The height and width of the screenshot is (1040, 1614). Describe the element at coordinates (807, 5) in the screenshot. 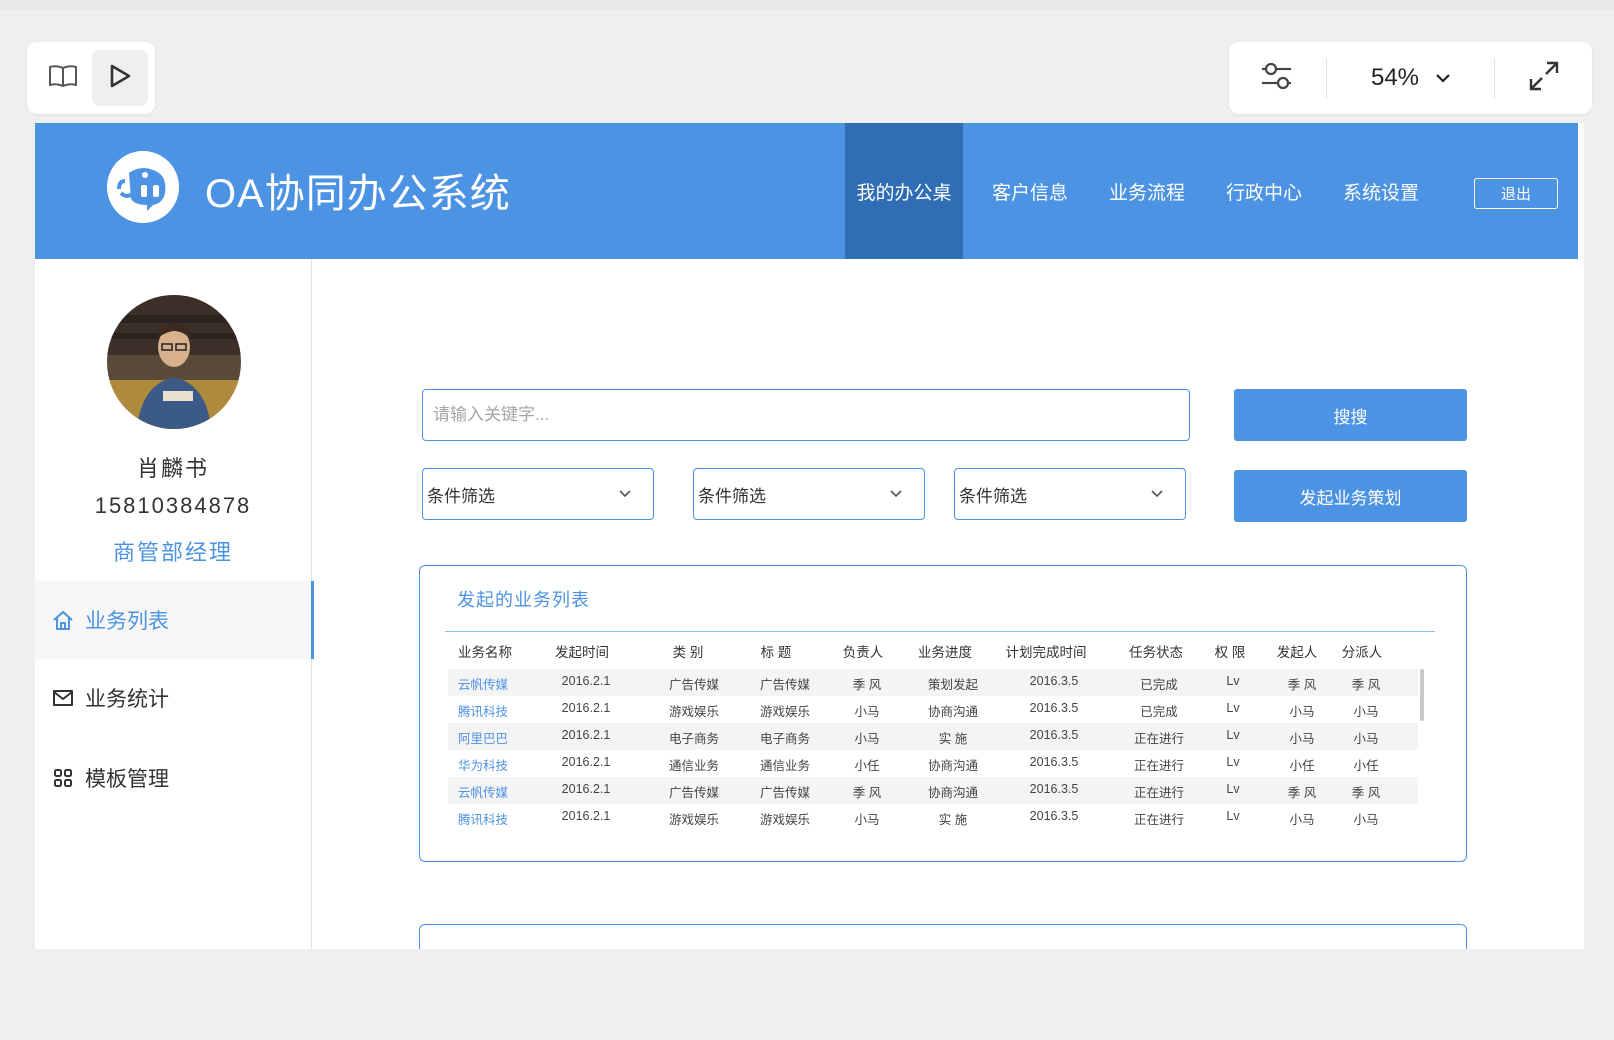

I see `viewer-top-strip` at that location.